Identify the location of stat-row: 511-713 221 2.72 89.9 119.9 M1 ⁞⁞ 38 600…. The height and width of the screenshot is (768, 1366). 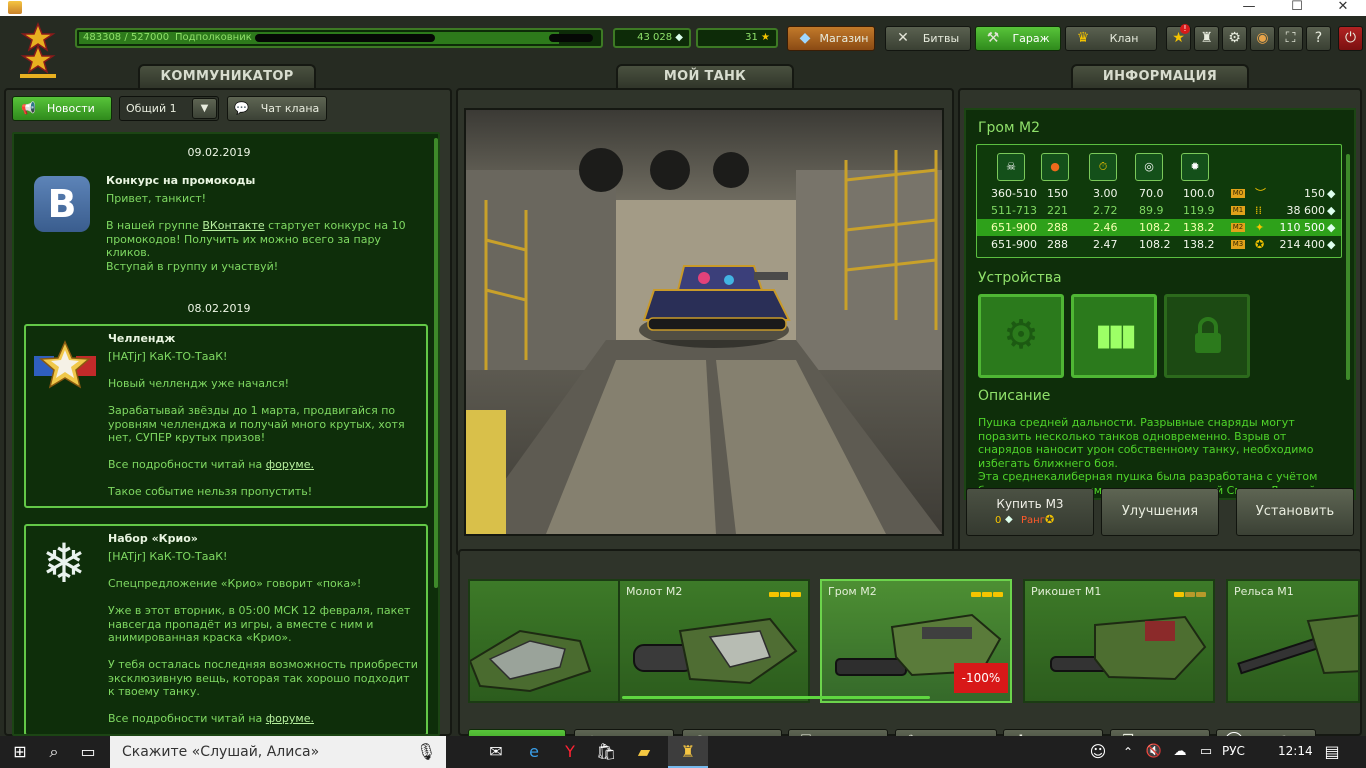
(1159, 210).